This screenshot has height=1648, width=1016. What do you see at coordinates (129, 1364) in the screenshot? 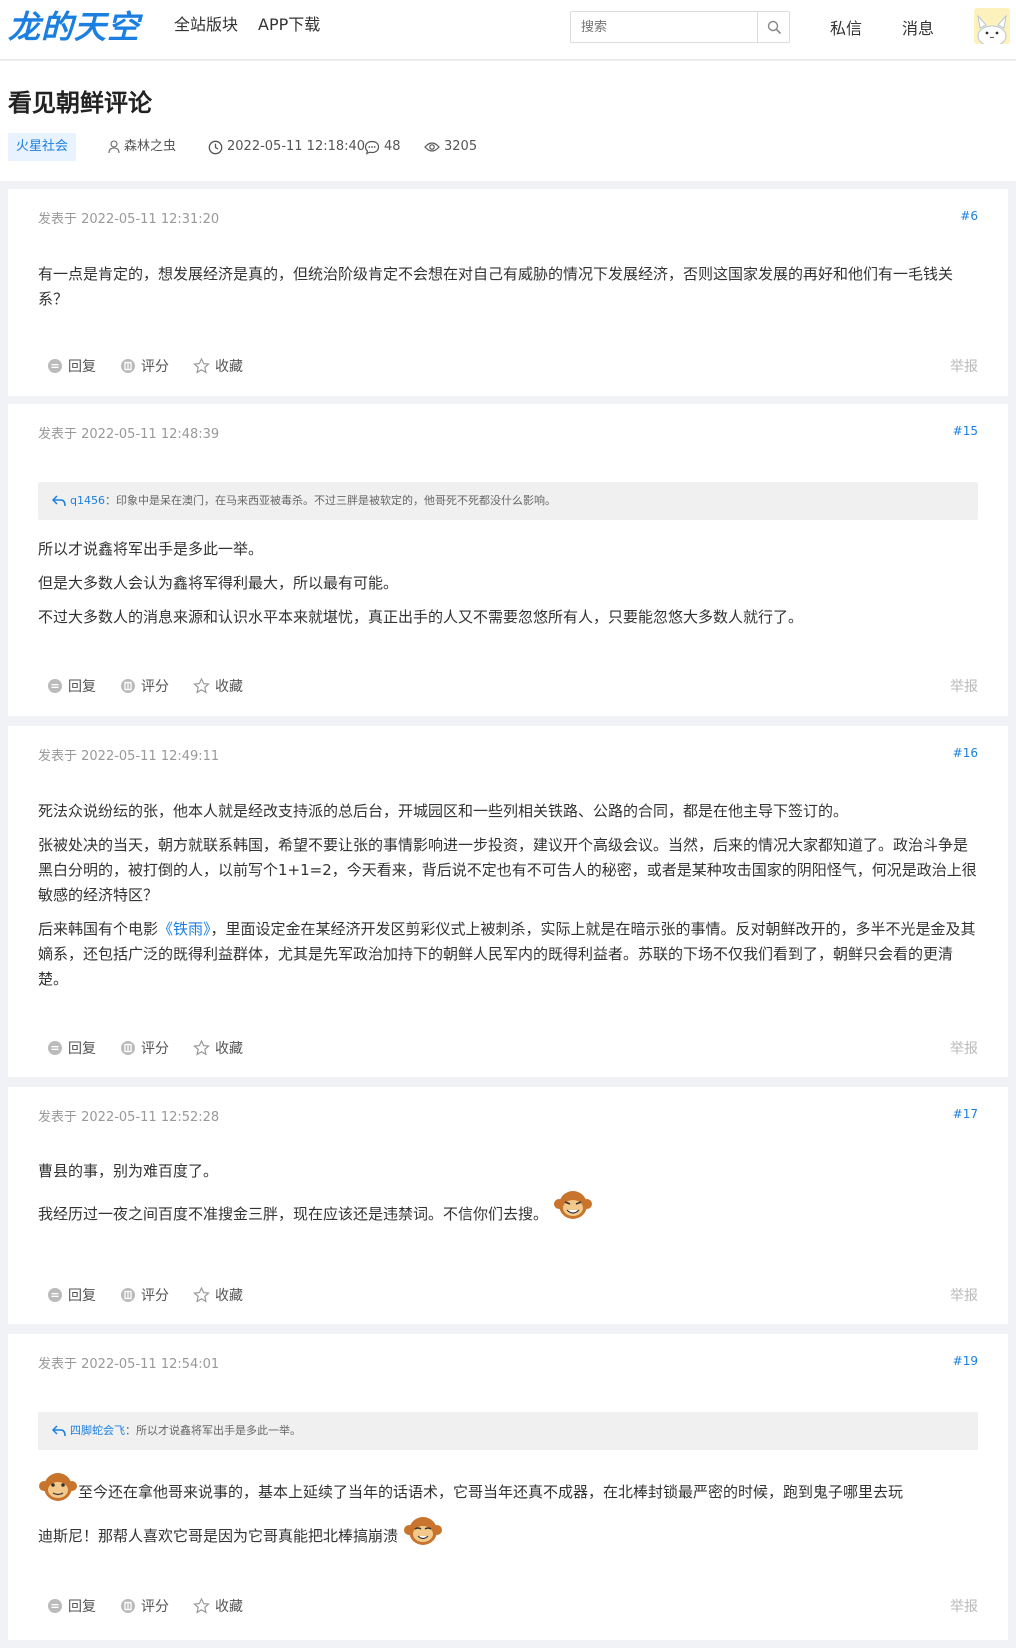
I see `post-time: 发表于 2022-05-11 12:54:01` at bounding box center [129, 1364].